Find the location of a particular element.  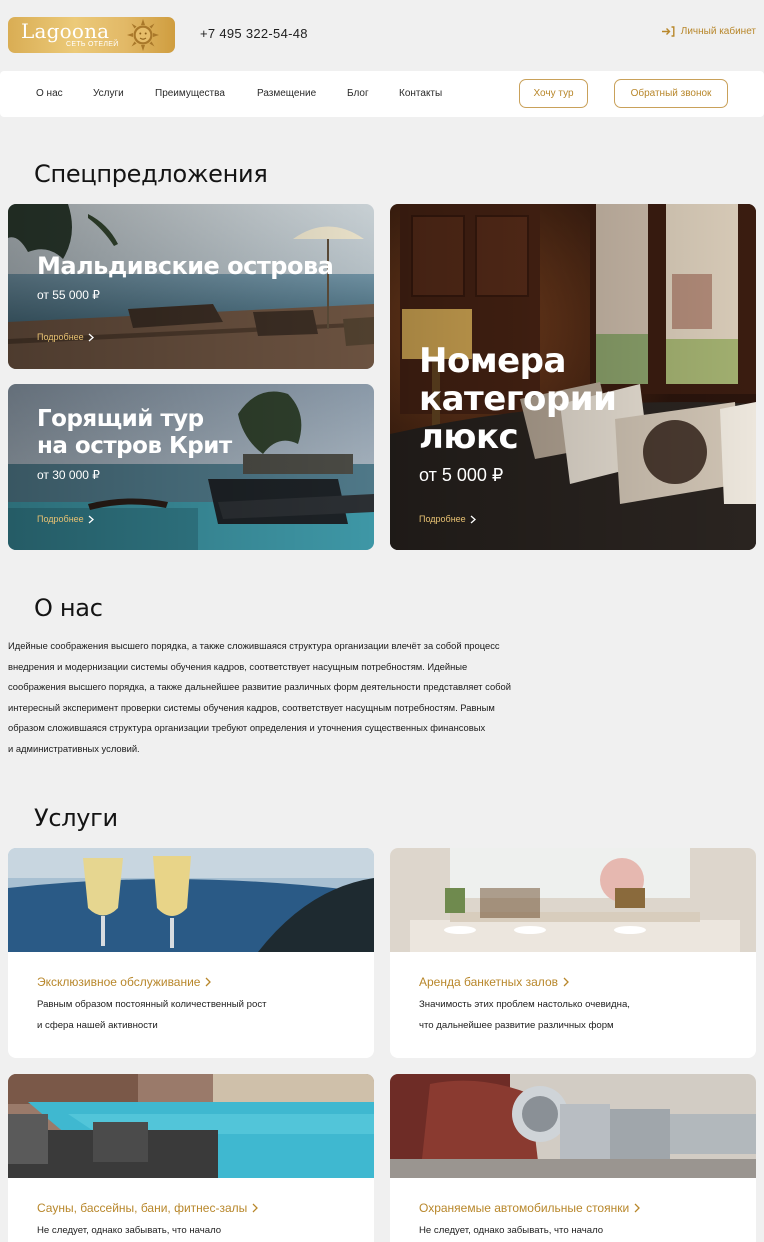

offer-title-line: Горящий тур is located at coordinates (120, 419).